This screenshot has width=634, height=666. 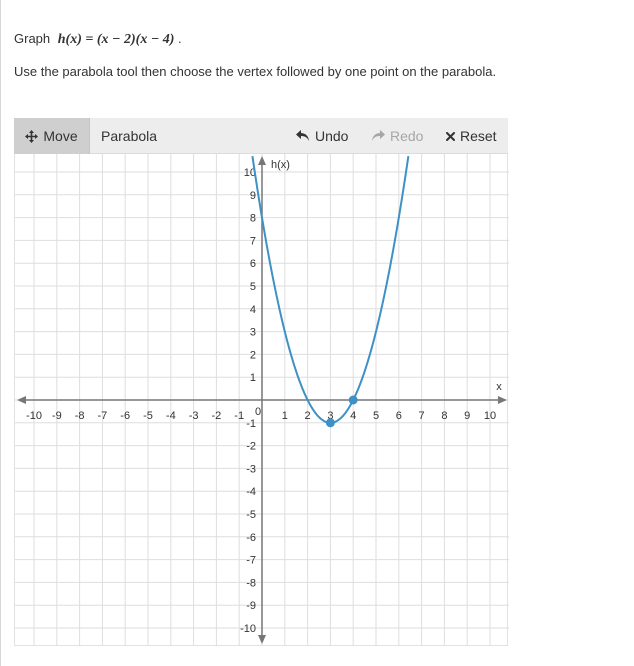 I want to click on parabola-tool-button: Parabola, so click(x=129, y=136).